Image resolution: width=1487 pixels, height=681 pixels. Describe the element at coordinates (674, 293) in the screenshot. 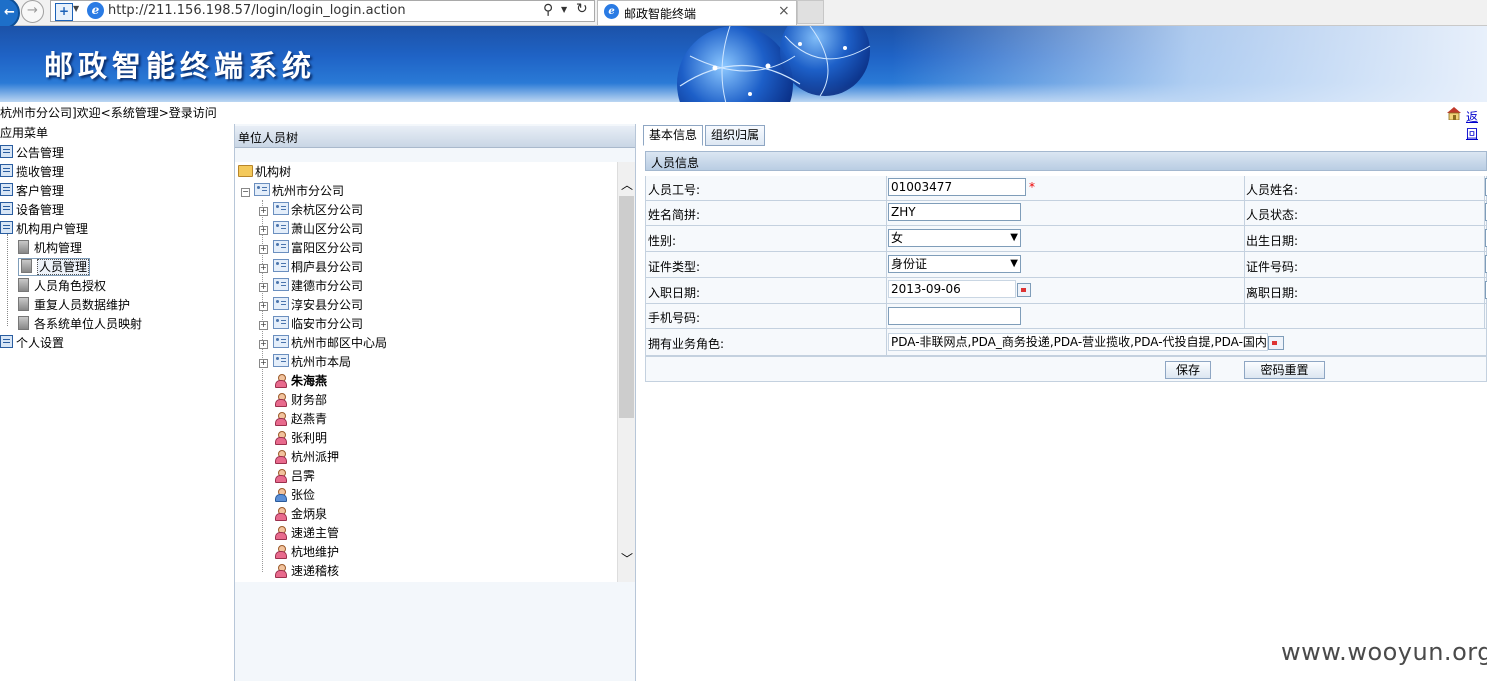

I see `field-label: 入职日期:` at that location.